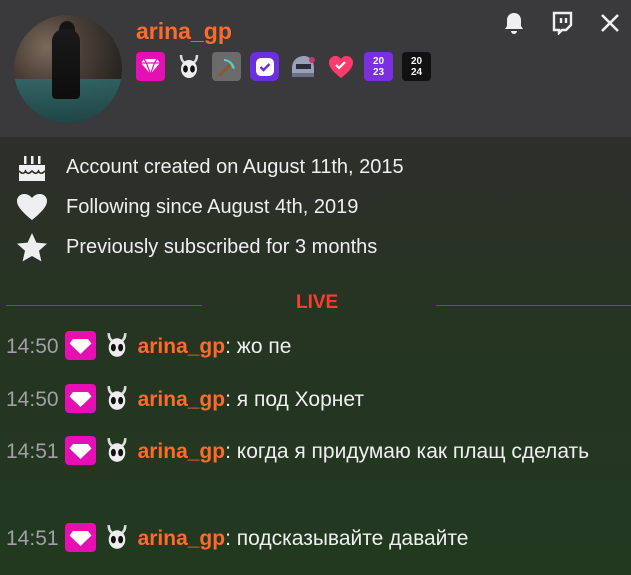  I want to click on year-2023-badge-top: 20, so click(378, 61).